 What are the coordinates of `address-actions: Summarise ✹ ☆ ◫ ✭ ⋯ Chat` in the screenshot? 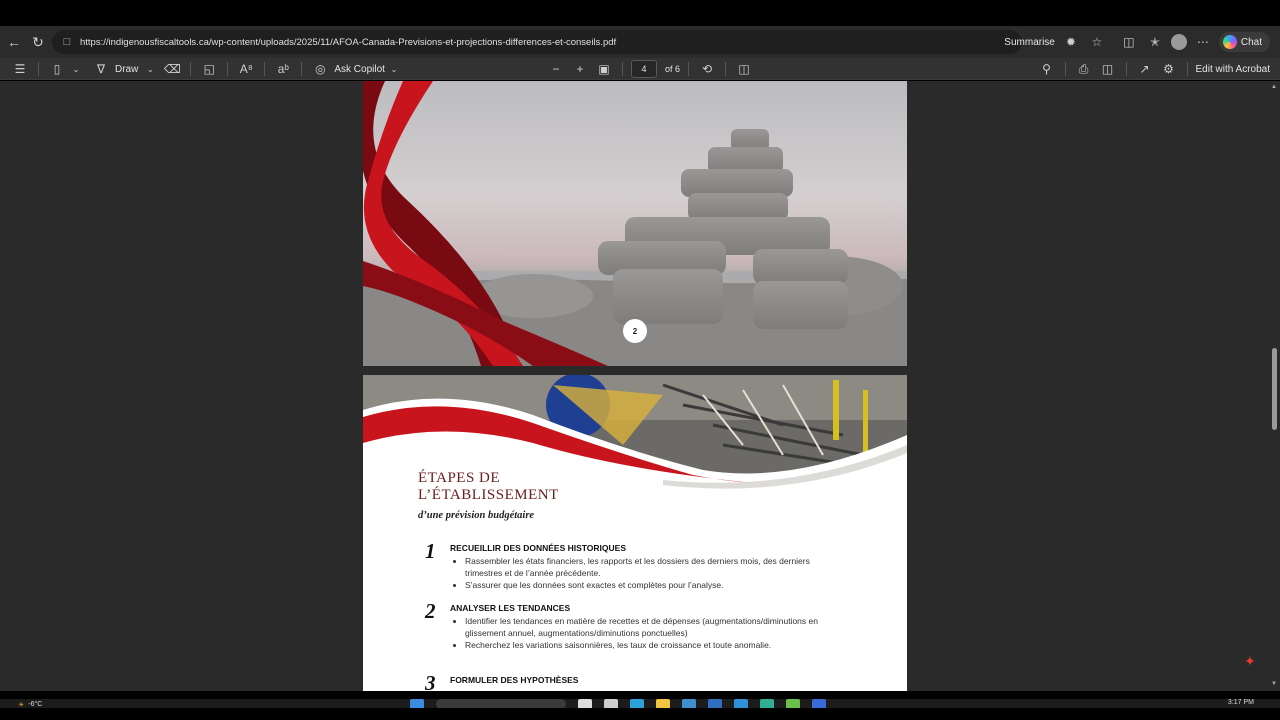 It's located at (1142, 42).